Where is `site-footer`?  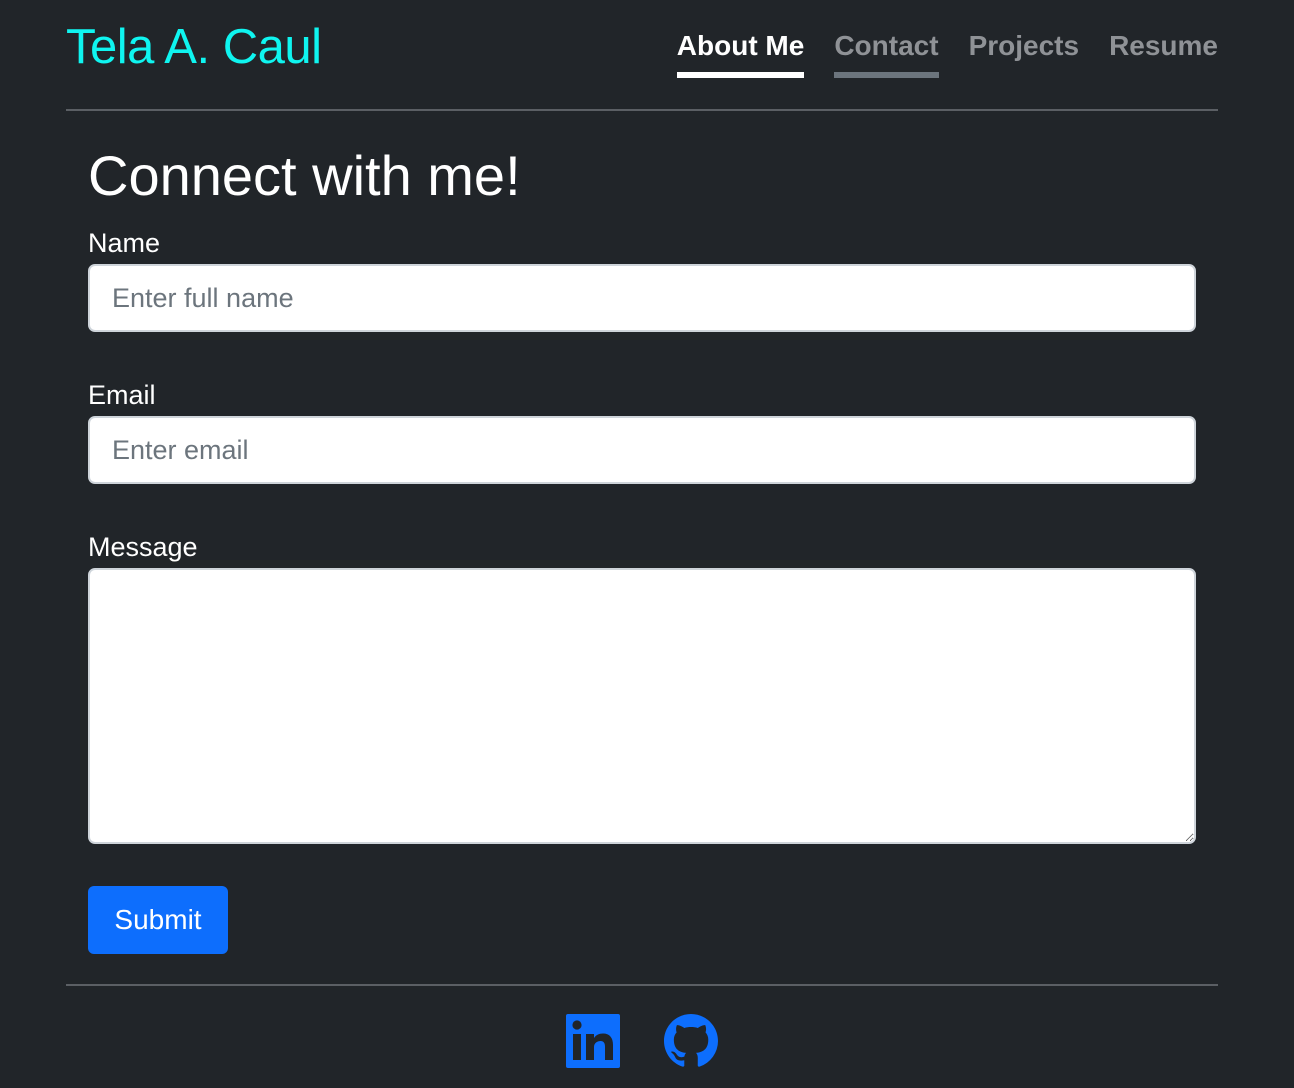 site-footer is located at coordinates (642, 1036).